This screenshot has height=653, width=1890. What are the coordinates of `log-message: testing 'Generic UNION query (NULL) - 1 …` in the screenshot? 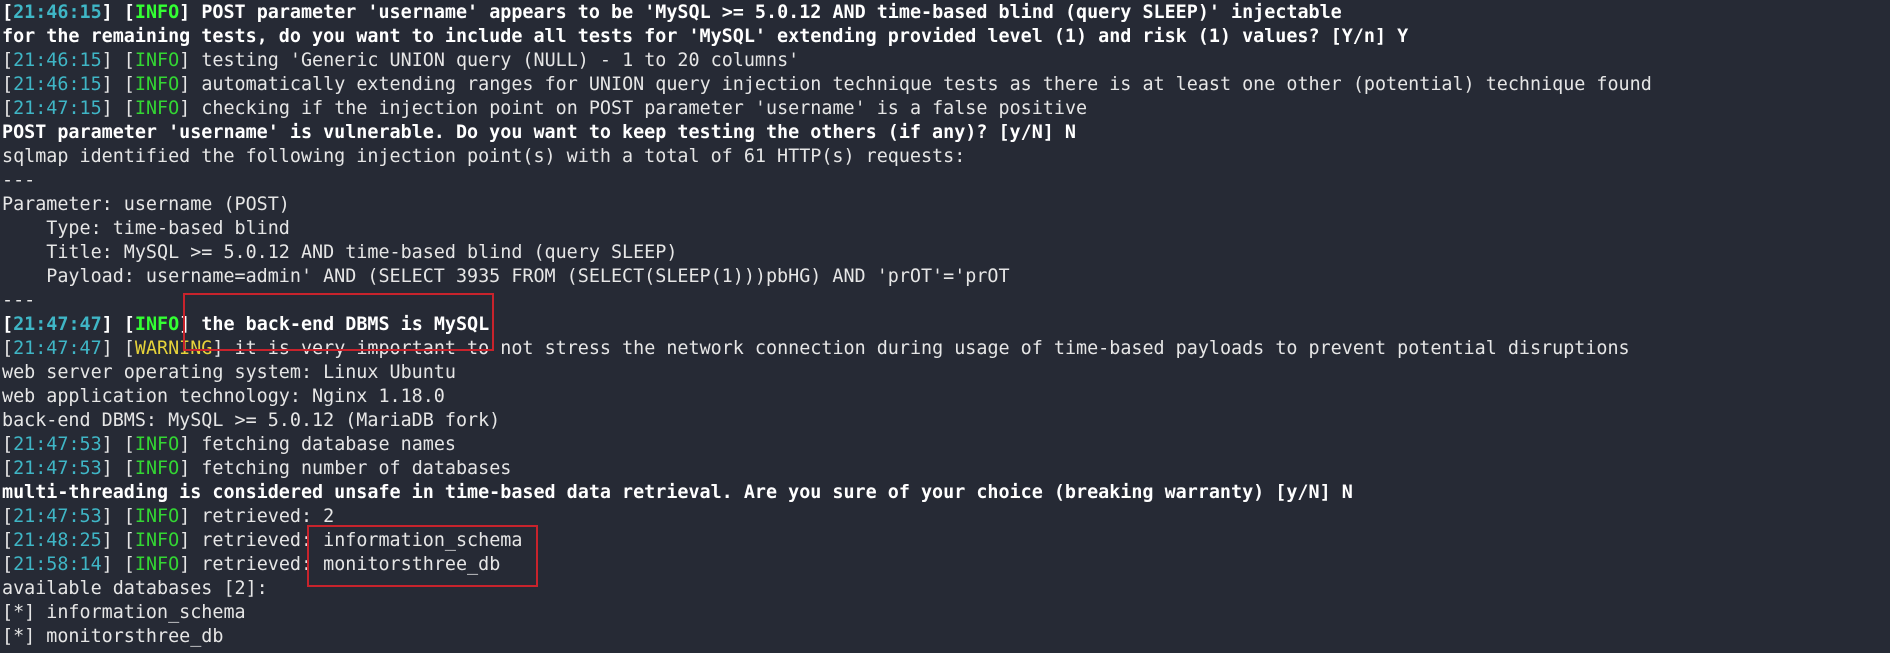 It's located at (500, 60).